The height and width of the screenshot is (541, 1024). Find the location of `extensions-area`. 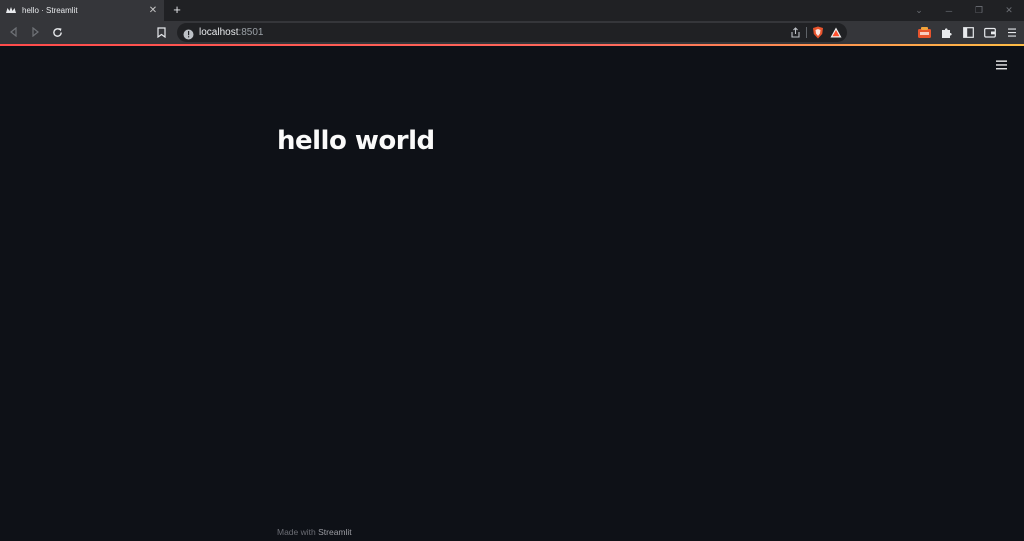

extensions-area is located at coordinates (968, 32).